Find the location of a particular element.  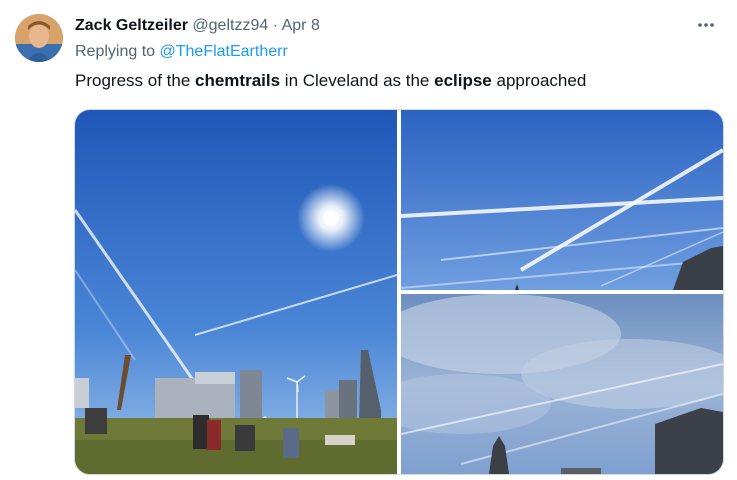

more-horizontal-icon is located at coordinates (706, 25).